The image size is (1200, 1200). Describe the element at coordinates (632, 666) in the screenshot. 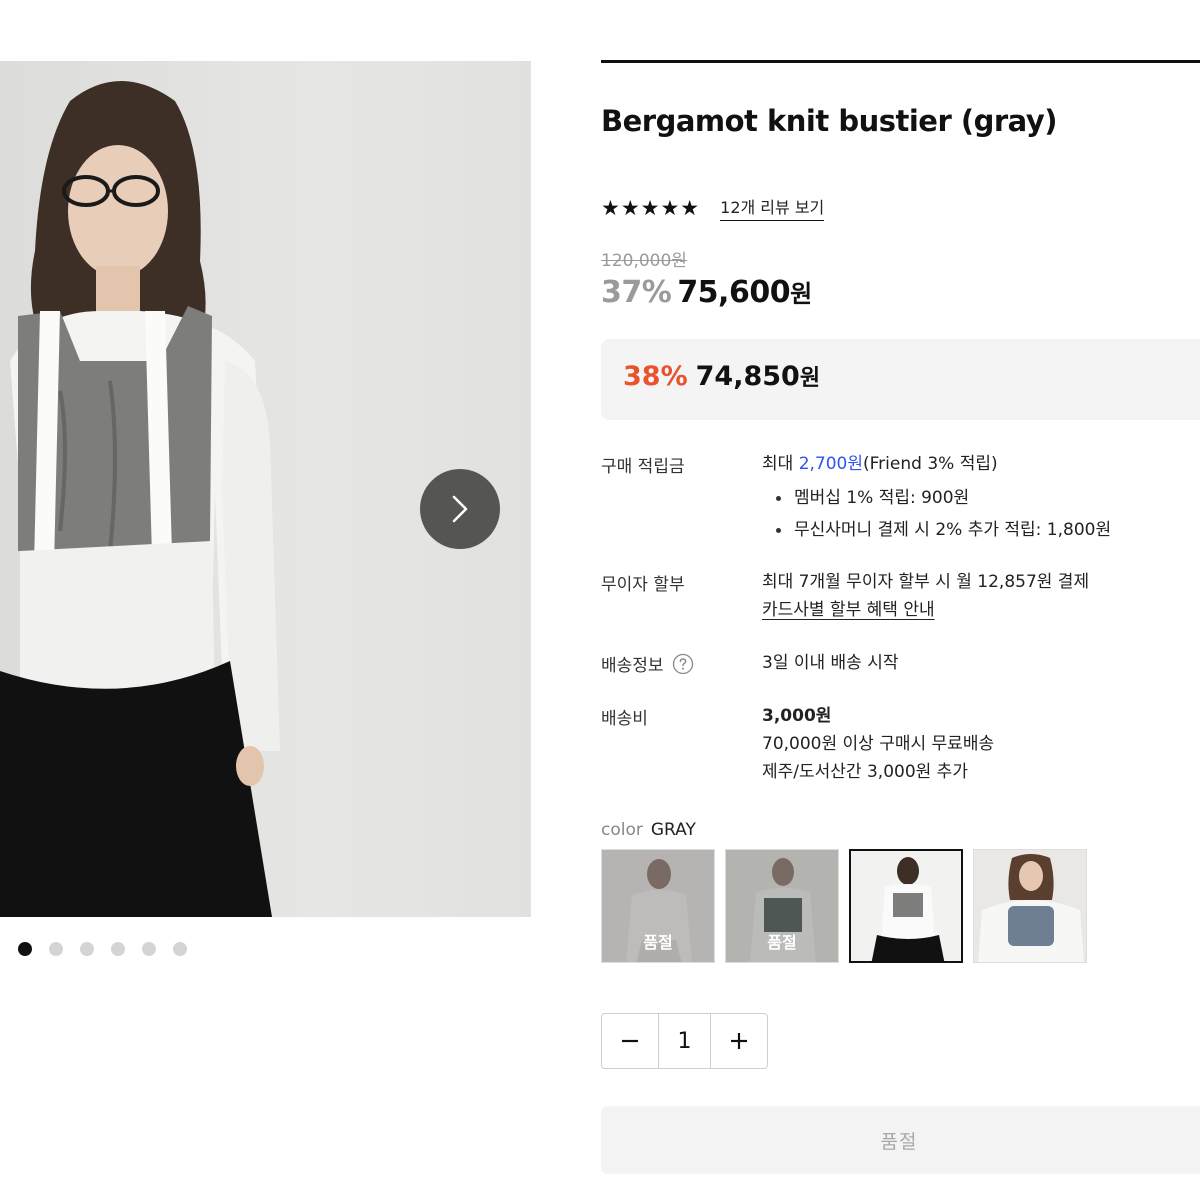

I see `shipping-info-label-text: 배송정보` at that location.